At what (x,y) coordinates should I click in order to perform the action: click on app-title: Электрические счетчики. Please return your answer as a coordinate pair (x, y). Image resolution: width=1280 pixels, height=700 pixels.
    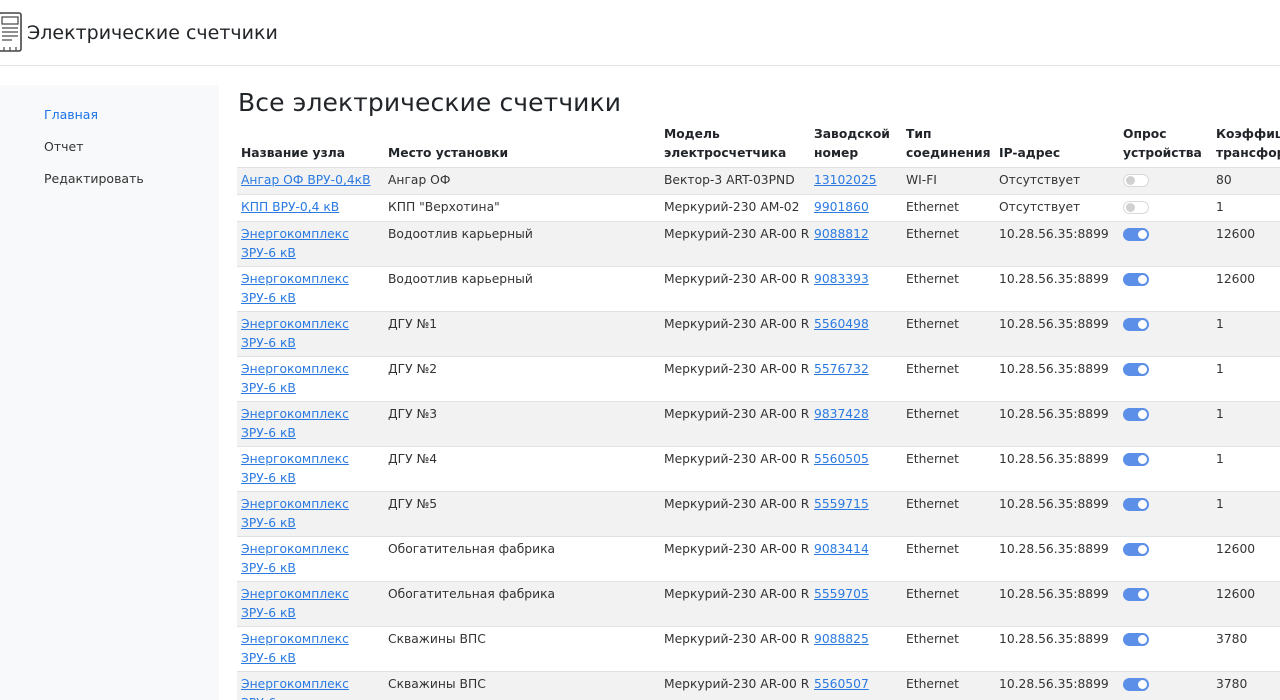
    Looking at the image, I should click on (152, 33).